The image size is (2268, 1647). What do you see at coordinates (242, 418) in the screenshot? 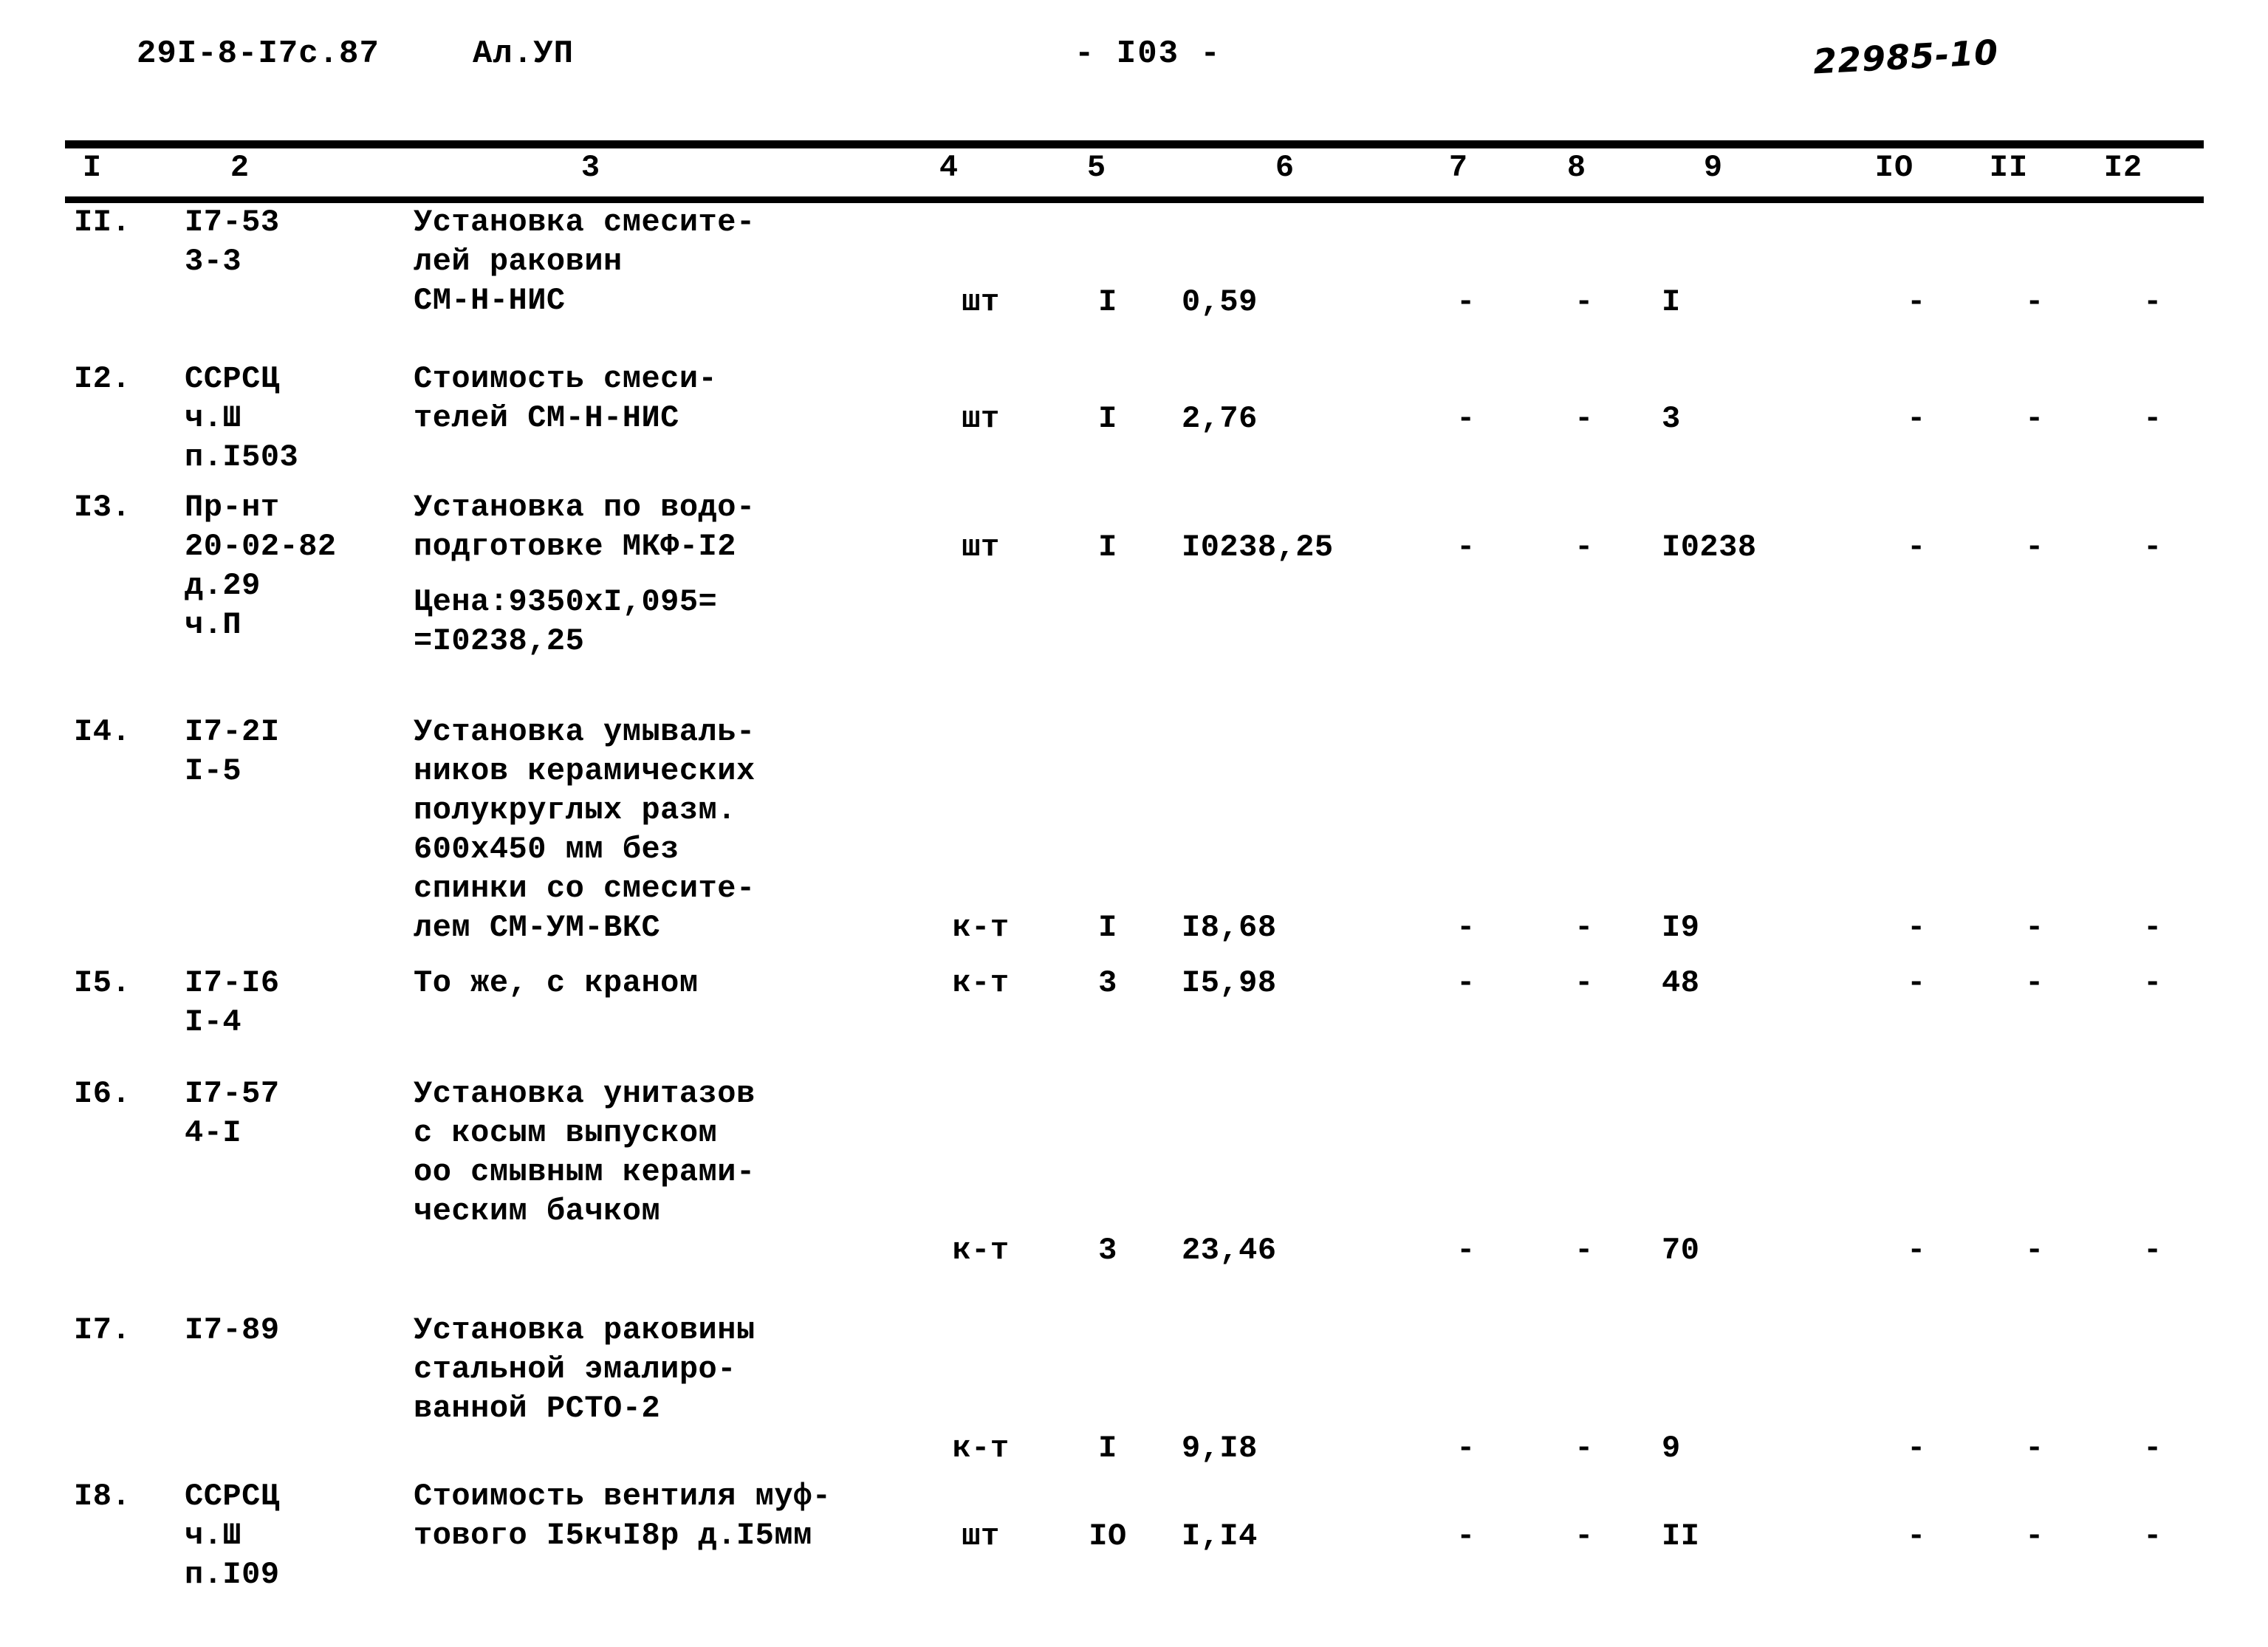
I see `row-code-cell: ССРСЦ ч.Ш п.I503` at bounding box center [242, 418].